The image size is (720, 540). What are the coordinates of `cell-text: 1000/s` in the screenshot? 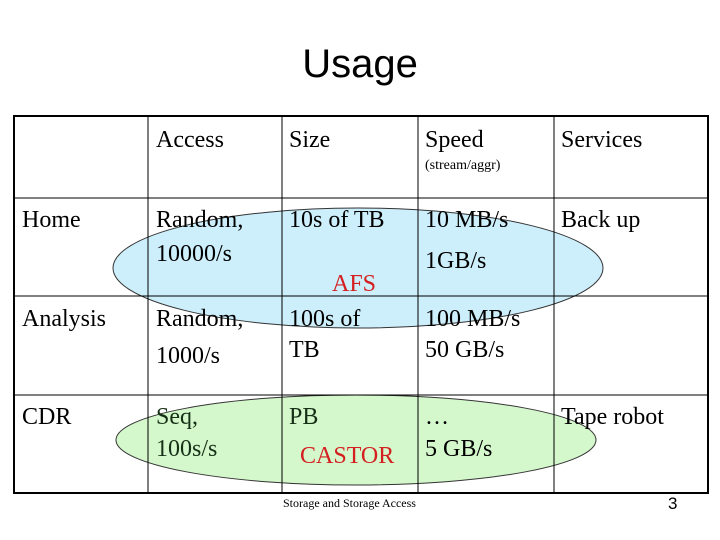 It's located at (188, 356).